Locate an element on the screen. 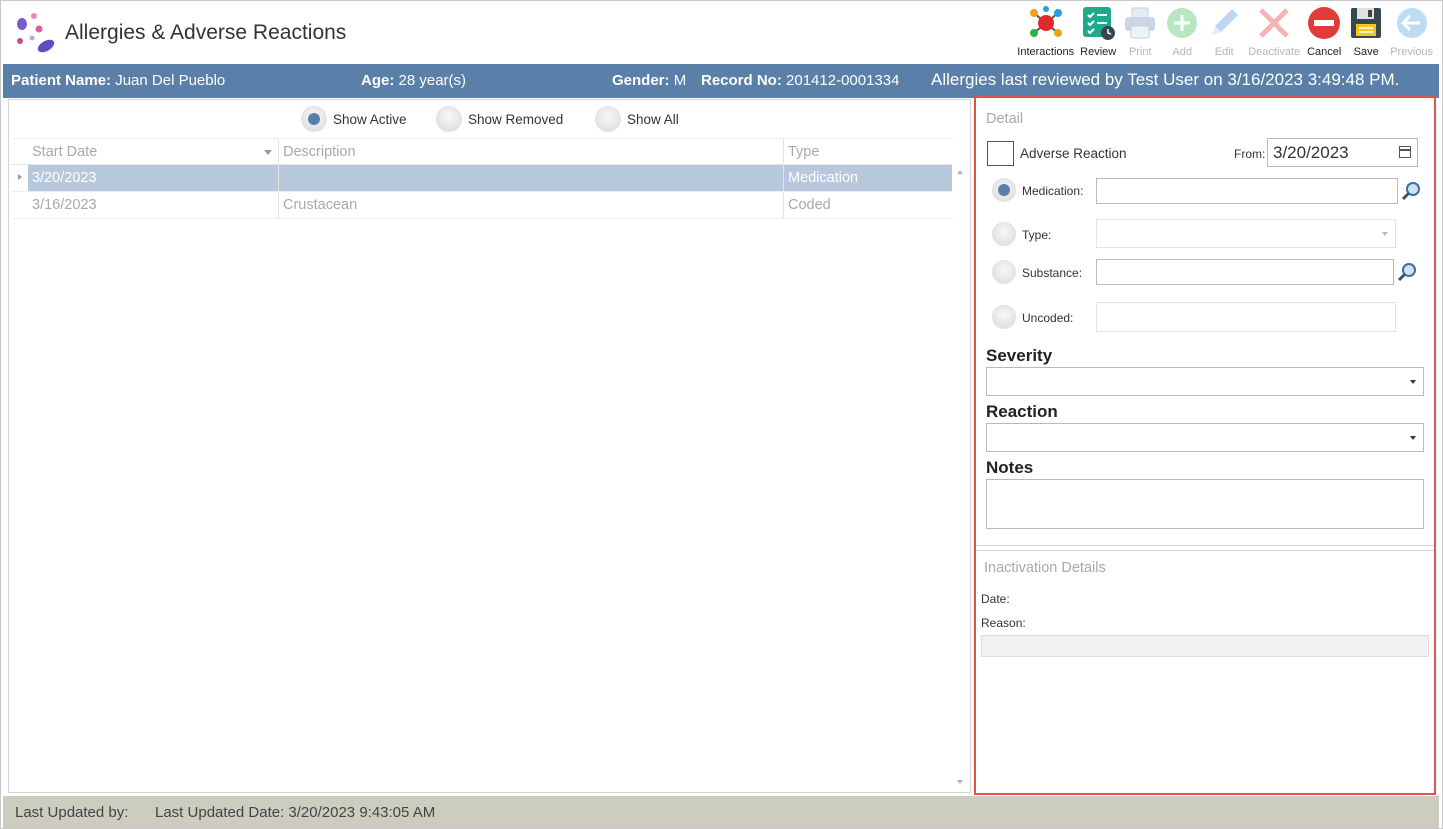 This screenshot has height=829, width=1443. from-label: From: is located at coordinates (1250, 154).